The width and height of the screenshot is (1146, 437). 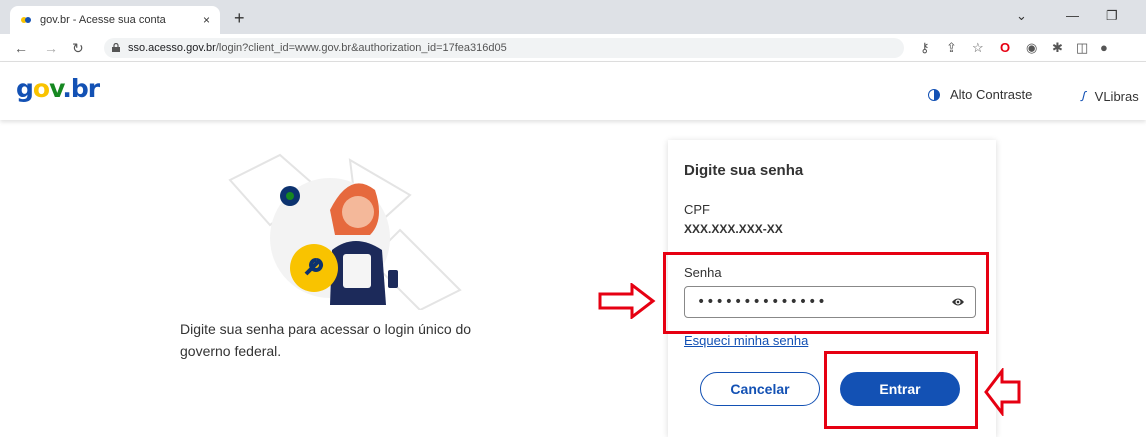 What do you see at coordinates (25, 88) in the screenshot?
I see `logo-letter-g: g` at bounding box center [25, 88].